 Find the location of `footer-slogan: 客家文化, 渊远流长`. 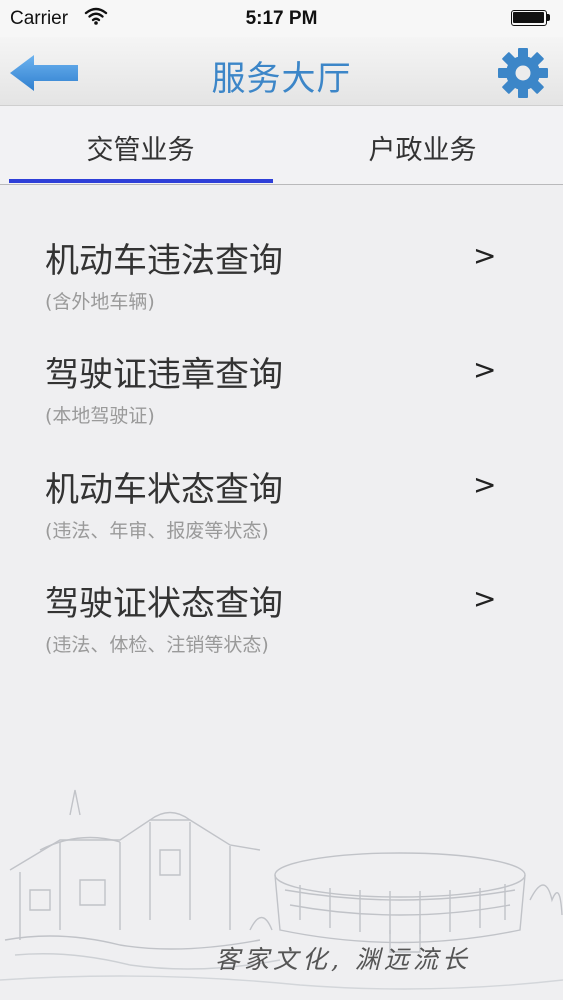

footer-slogan: 客家文化, 渊远流长 is located at coordinates (343, 959).